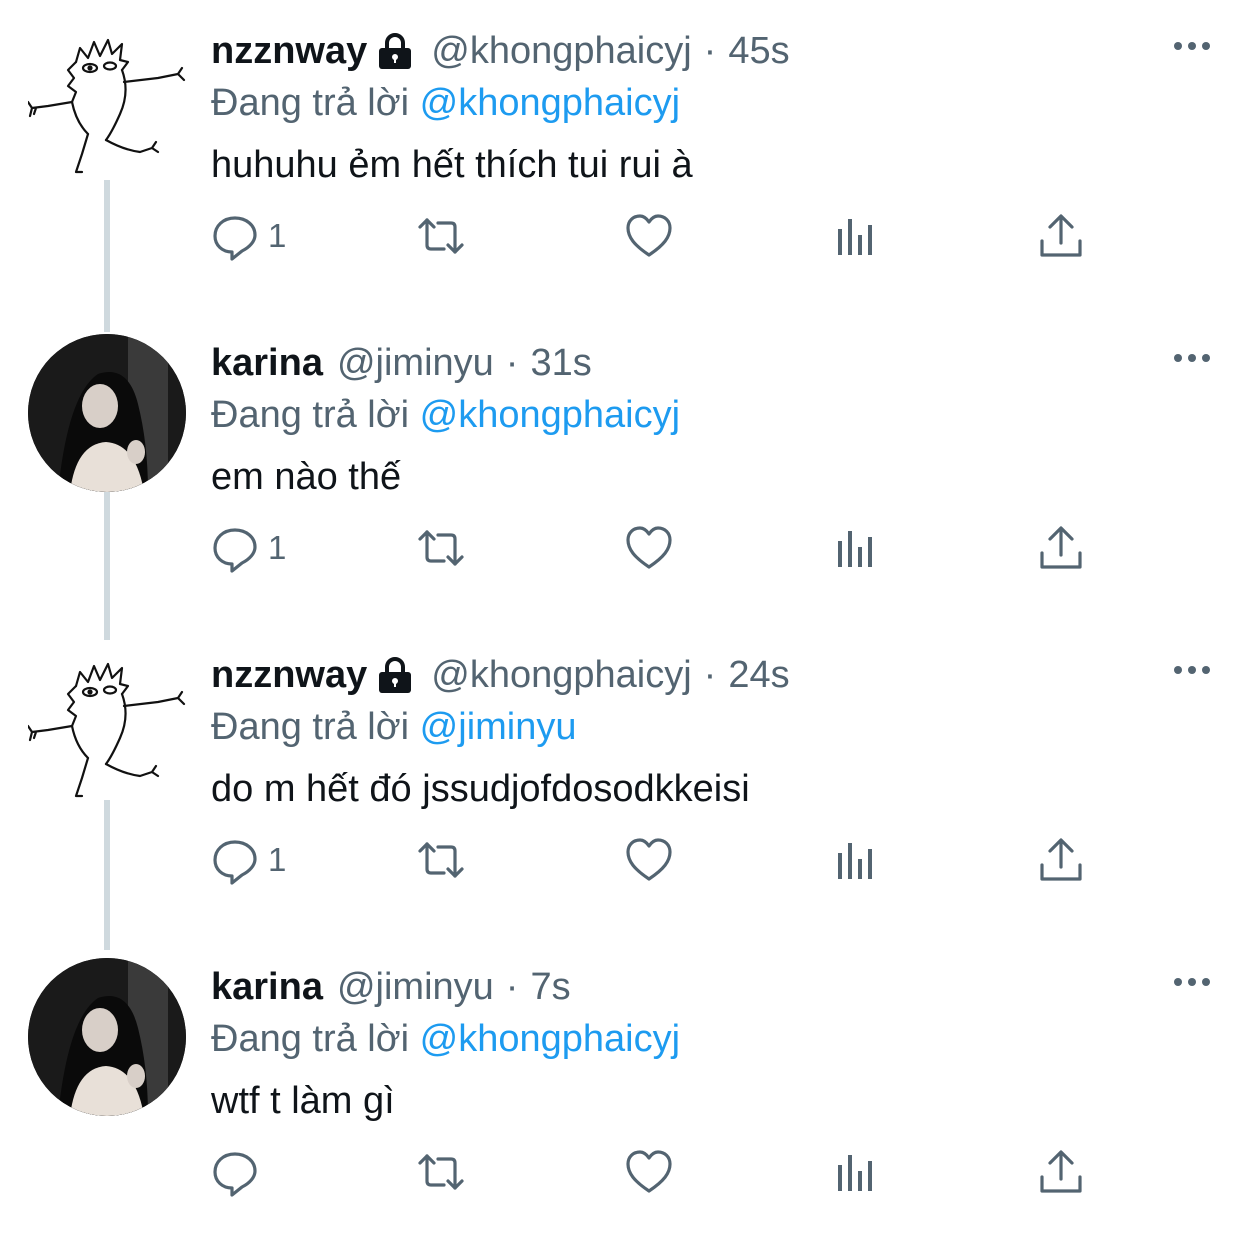 The width and height of the screenshot is (1242, 1248). I want to click on tweet-header: karina @jiminyu · 7s, so click(706, 987).